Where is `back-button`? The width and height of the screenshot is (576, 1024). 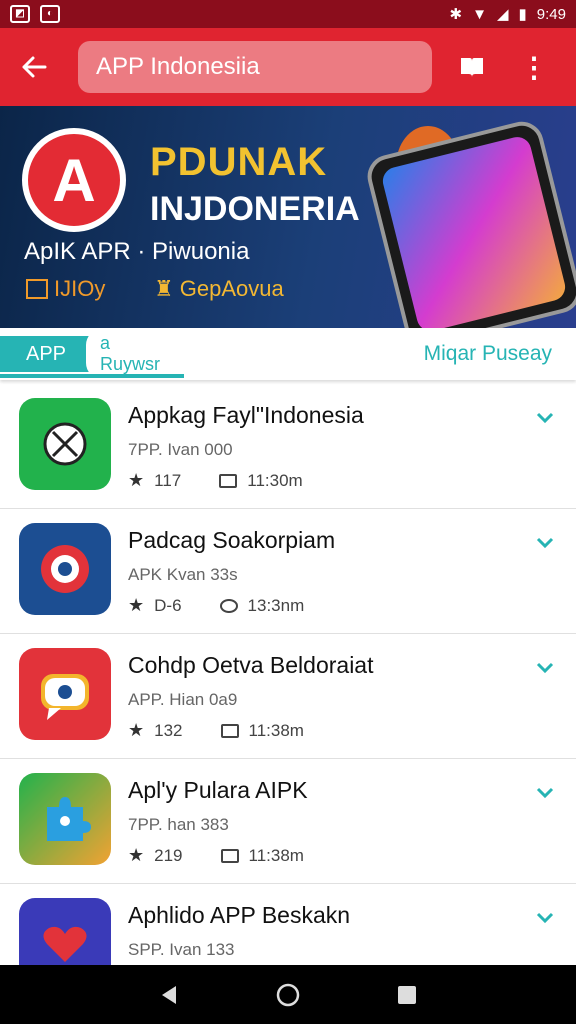
back-button is located at coordinates (34, 67).